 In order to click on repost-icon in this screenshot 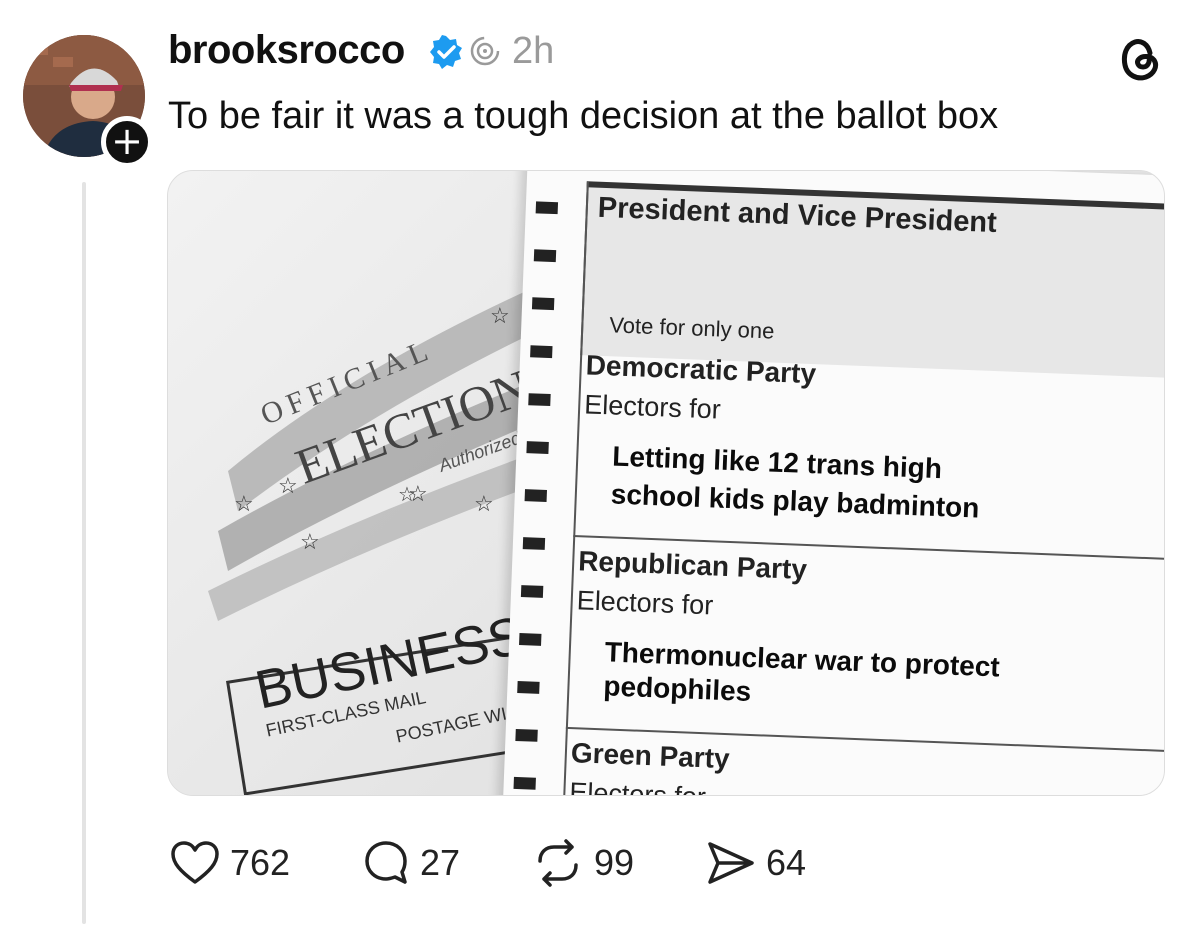, I will do `click(558, 863)`.